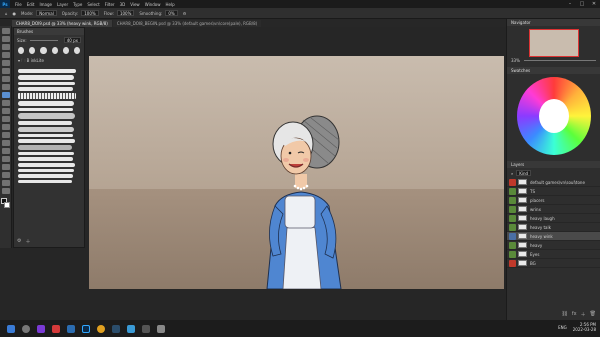  Describe the element at coordinates (524, 173) in the screenshot. I see `layer-kind-filter: Kind` at that location.